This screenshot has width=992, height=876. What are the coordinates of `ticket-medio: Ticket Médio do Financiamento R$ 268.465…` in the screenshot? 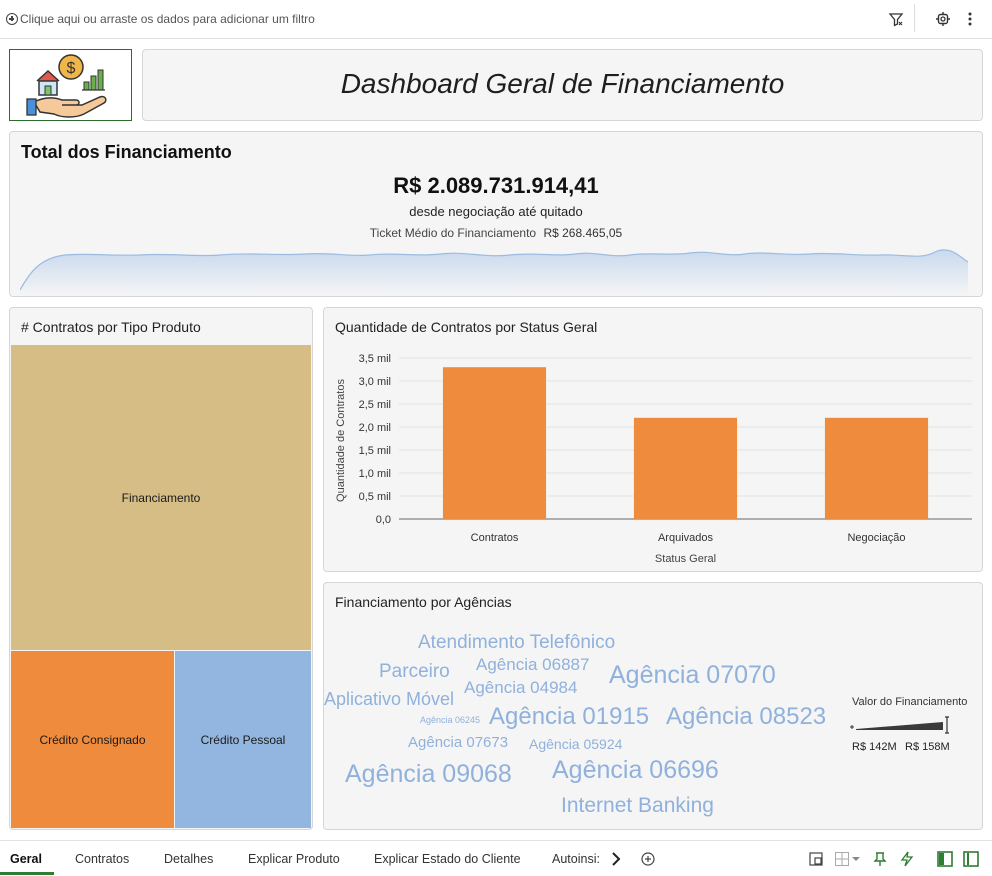 It's located at (496, 233).